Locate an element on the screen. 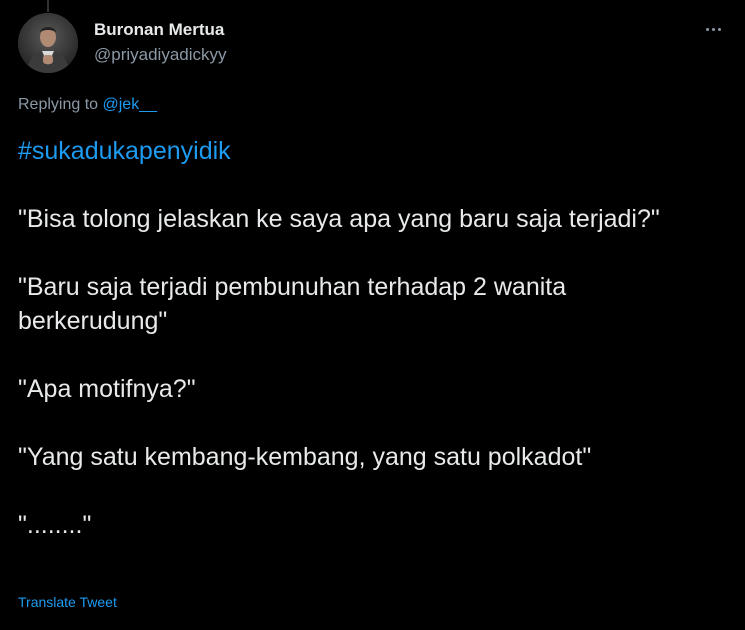 The image size is (745, 630). more-options-button is located at coordinates (713, 29).